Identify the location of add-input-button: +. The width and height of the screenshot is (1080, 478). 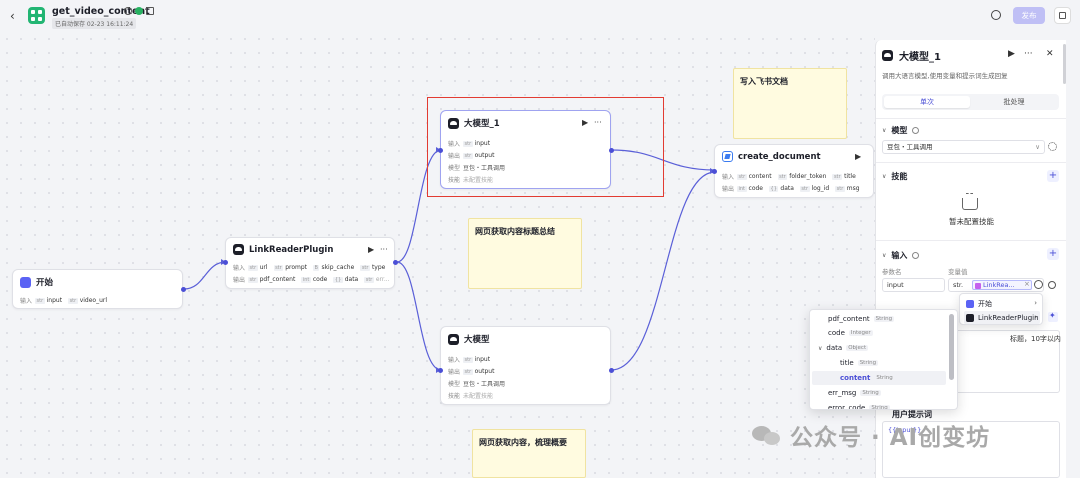
(1053, 254).